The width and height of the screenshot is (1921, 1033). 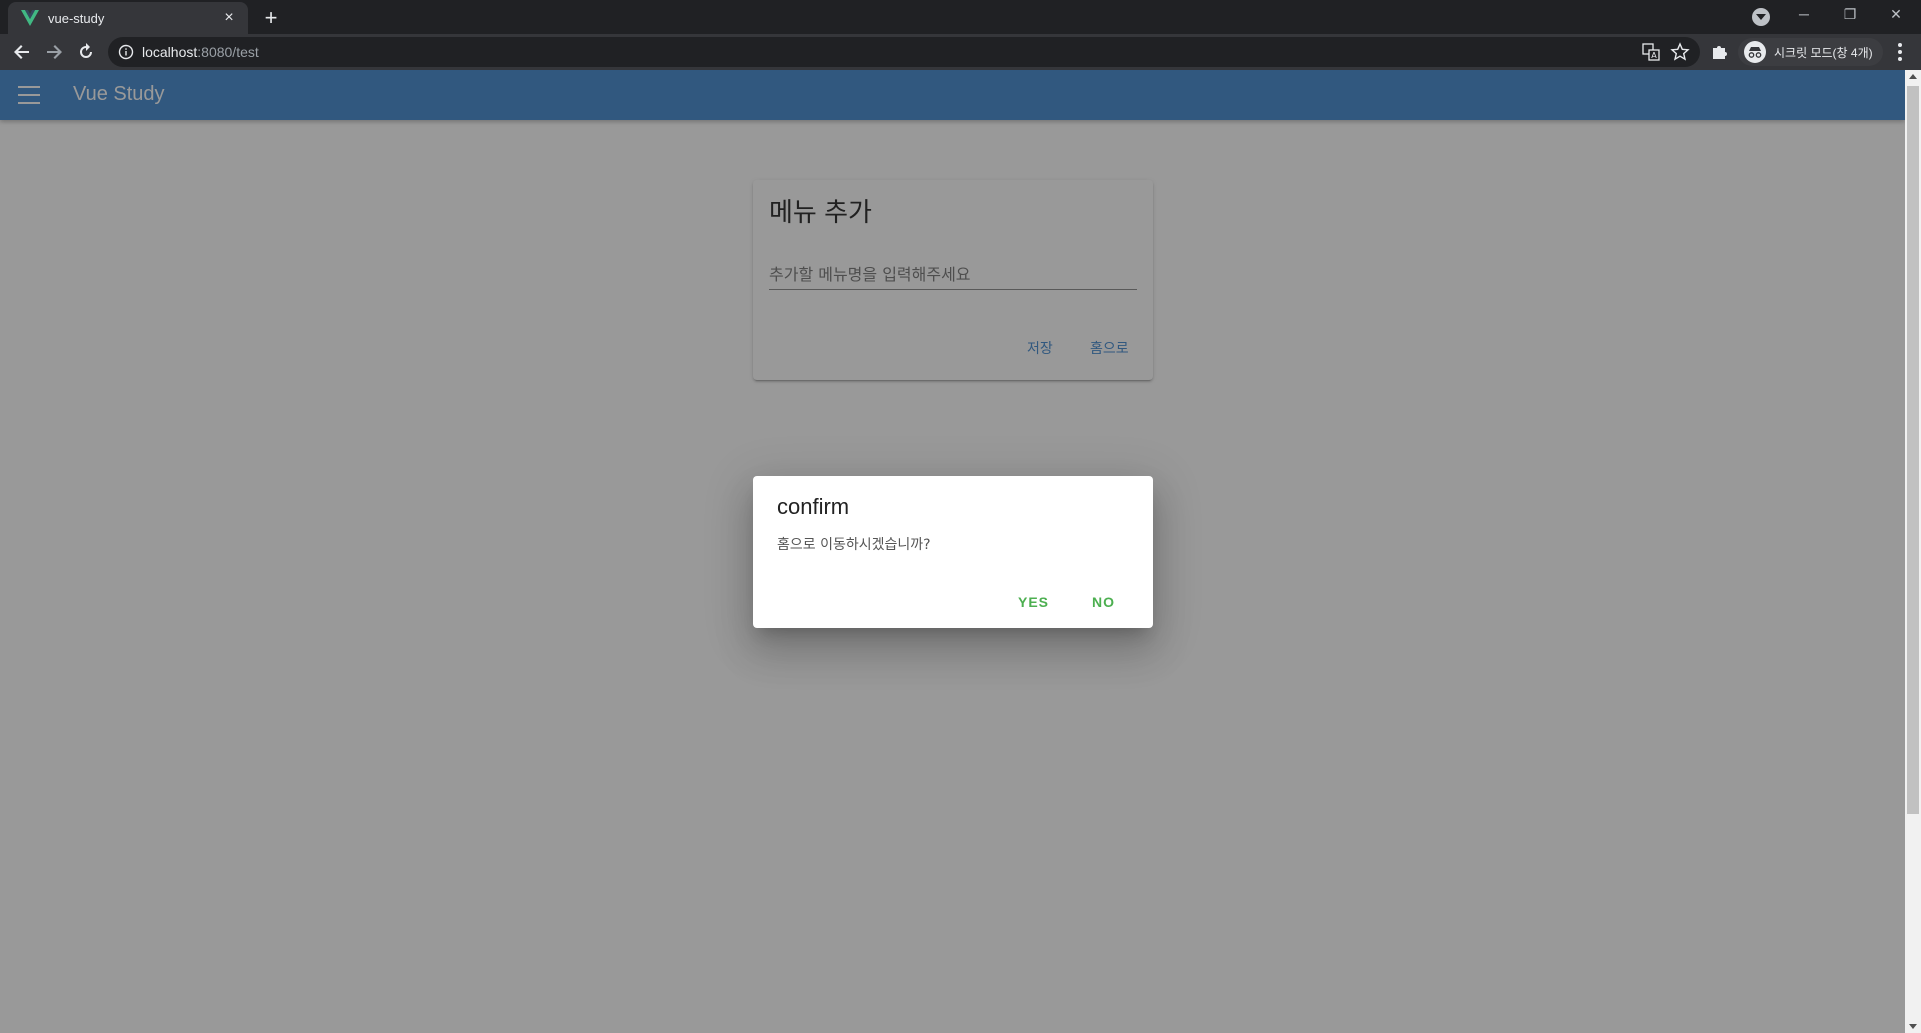 I want to click on arrow-right-icon, so click(x=54, y=52).